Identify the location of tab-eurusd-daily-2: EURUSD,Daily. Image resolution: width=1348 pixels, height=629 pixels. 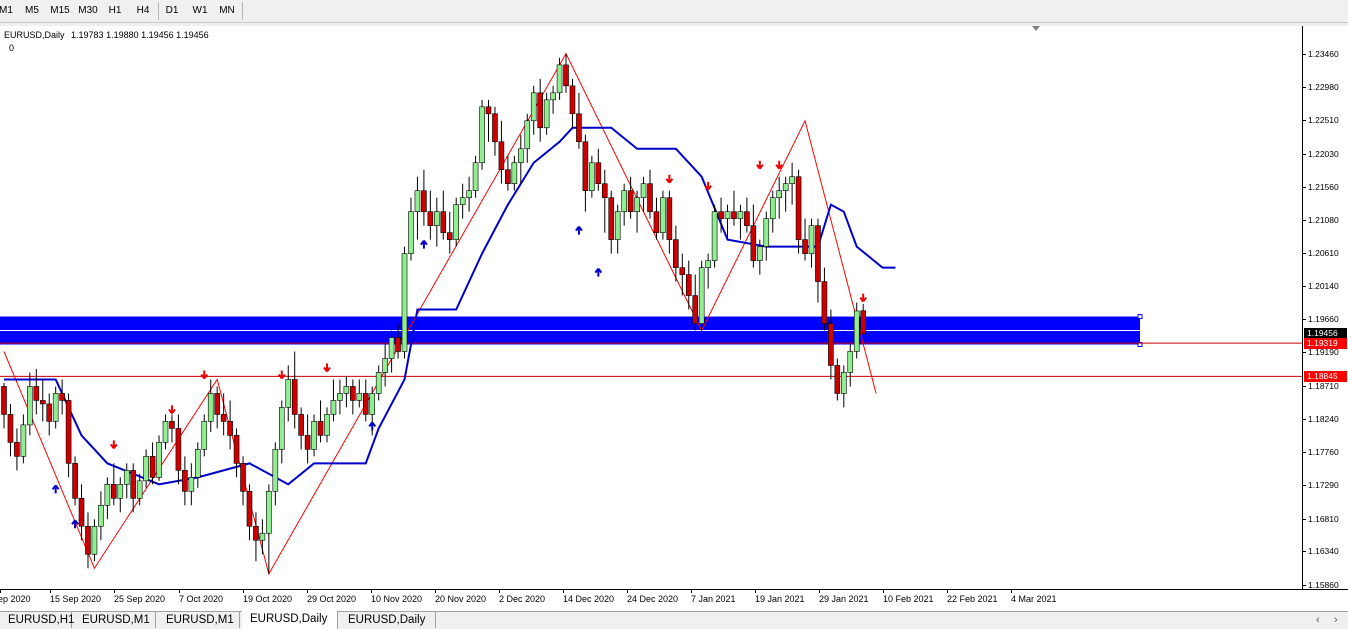
(388, 620).